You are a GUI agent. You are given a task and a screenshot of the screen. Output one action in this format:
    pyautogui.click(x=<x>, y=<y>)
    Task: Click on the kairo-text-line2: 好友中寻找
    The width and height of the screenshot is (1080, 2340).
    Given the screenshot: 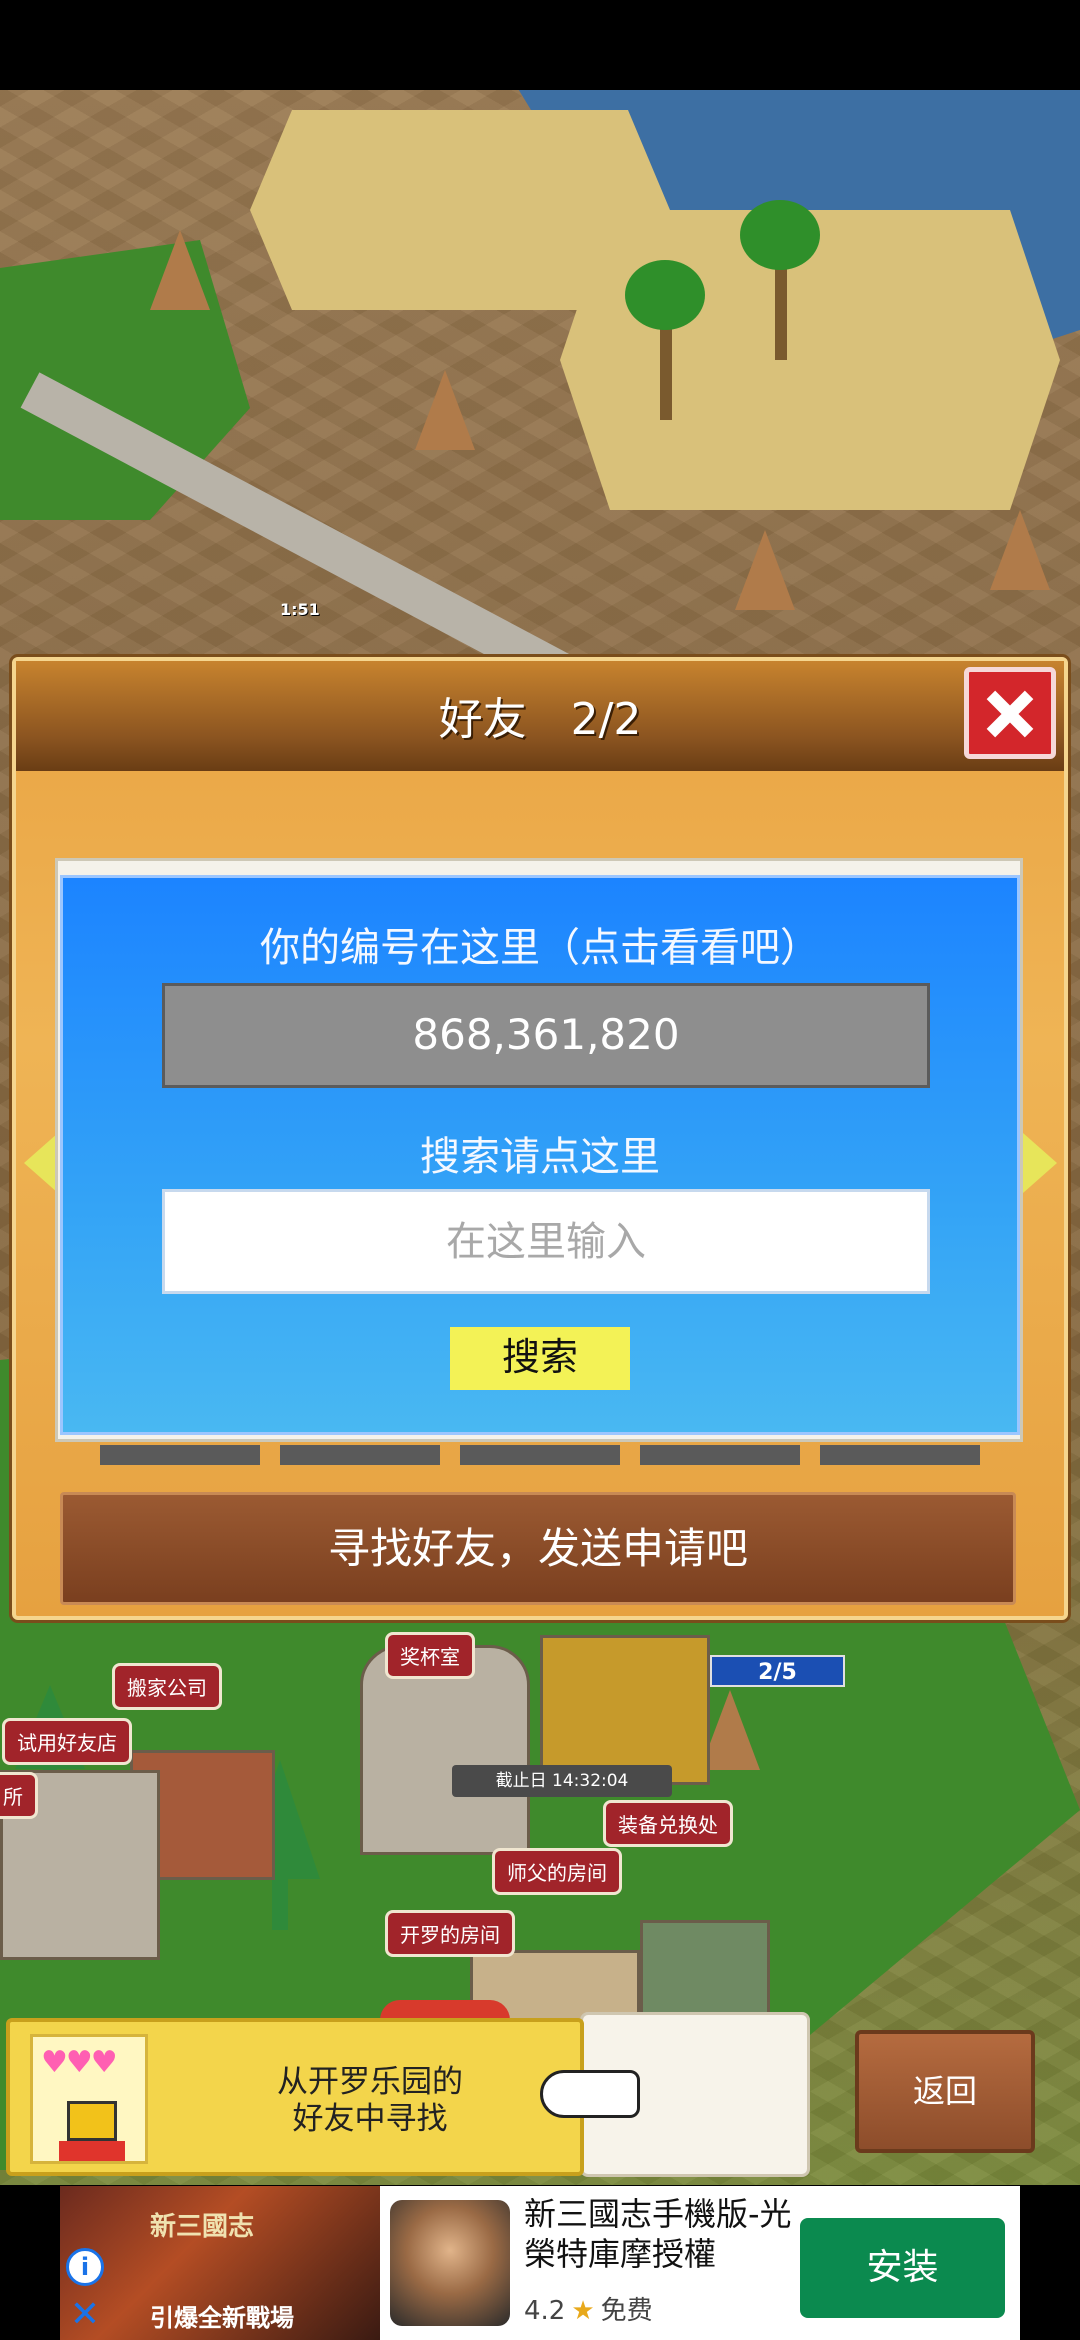 What is the action you would take?
    pyautogui.click(x=370, y=2119)
    